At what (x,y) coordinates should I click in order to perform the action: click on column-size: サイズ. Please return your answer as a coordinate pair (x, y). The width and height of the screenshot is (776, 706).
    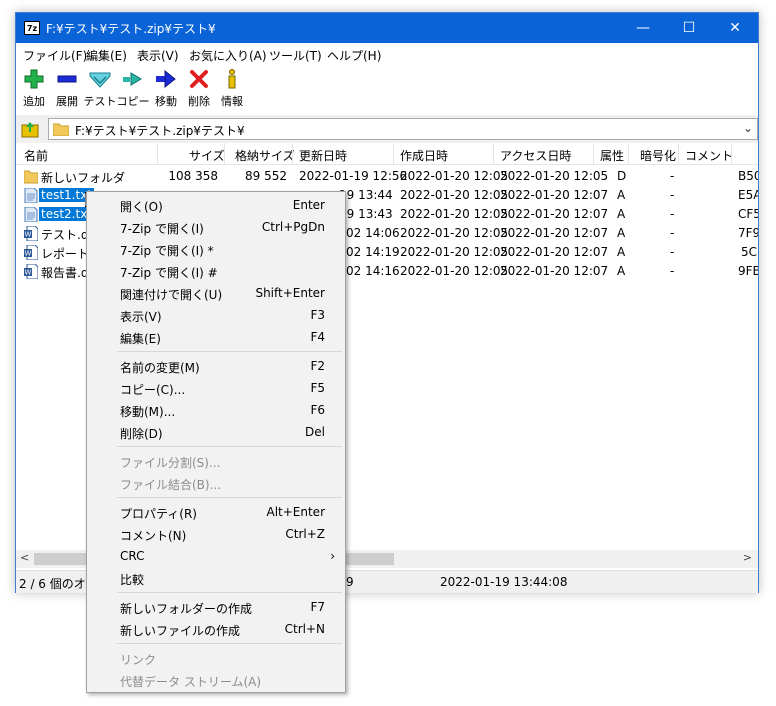
    Looking at the image, I should click on (207, 155).